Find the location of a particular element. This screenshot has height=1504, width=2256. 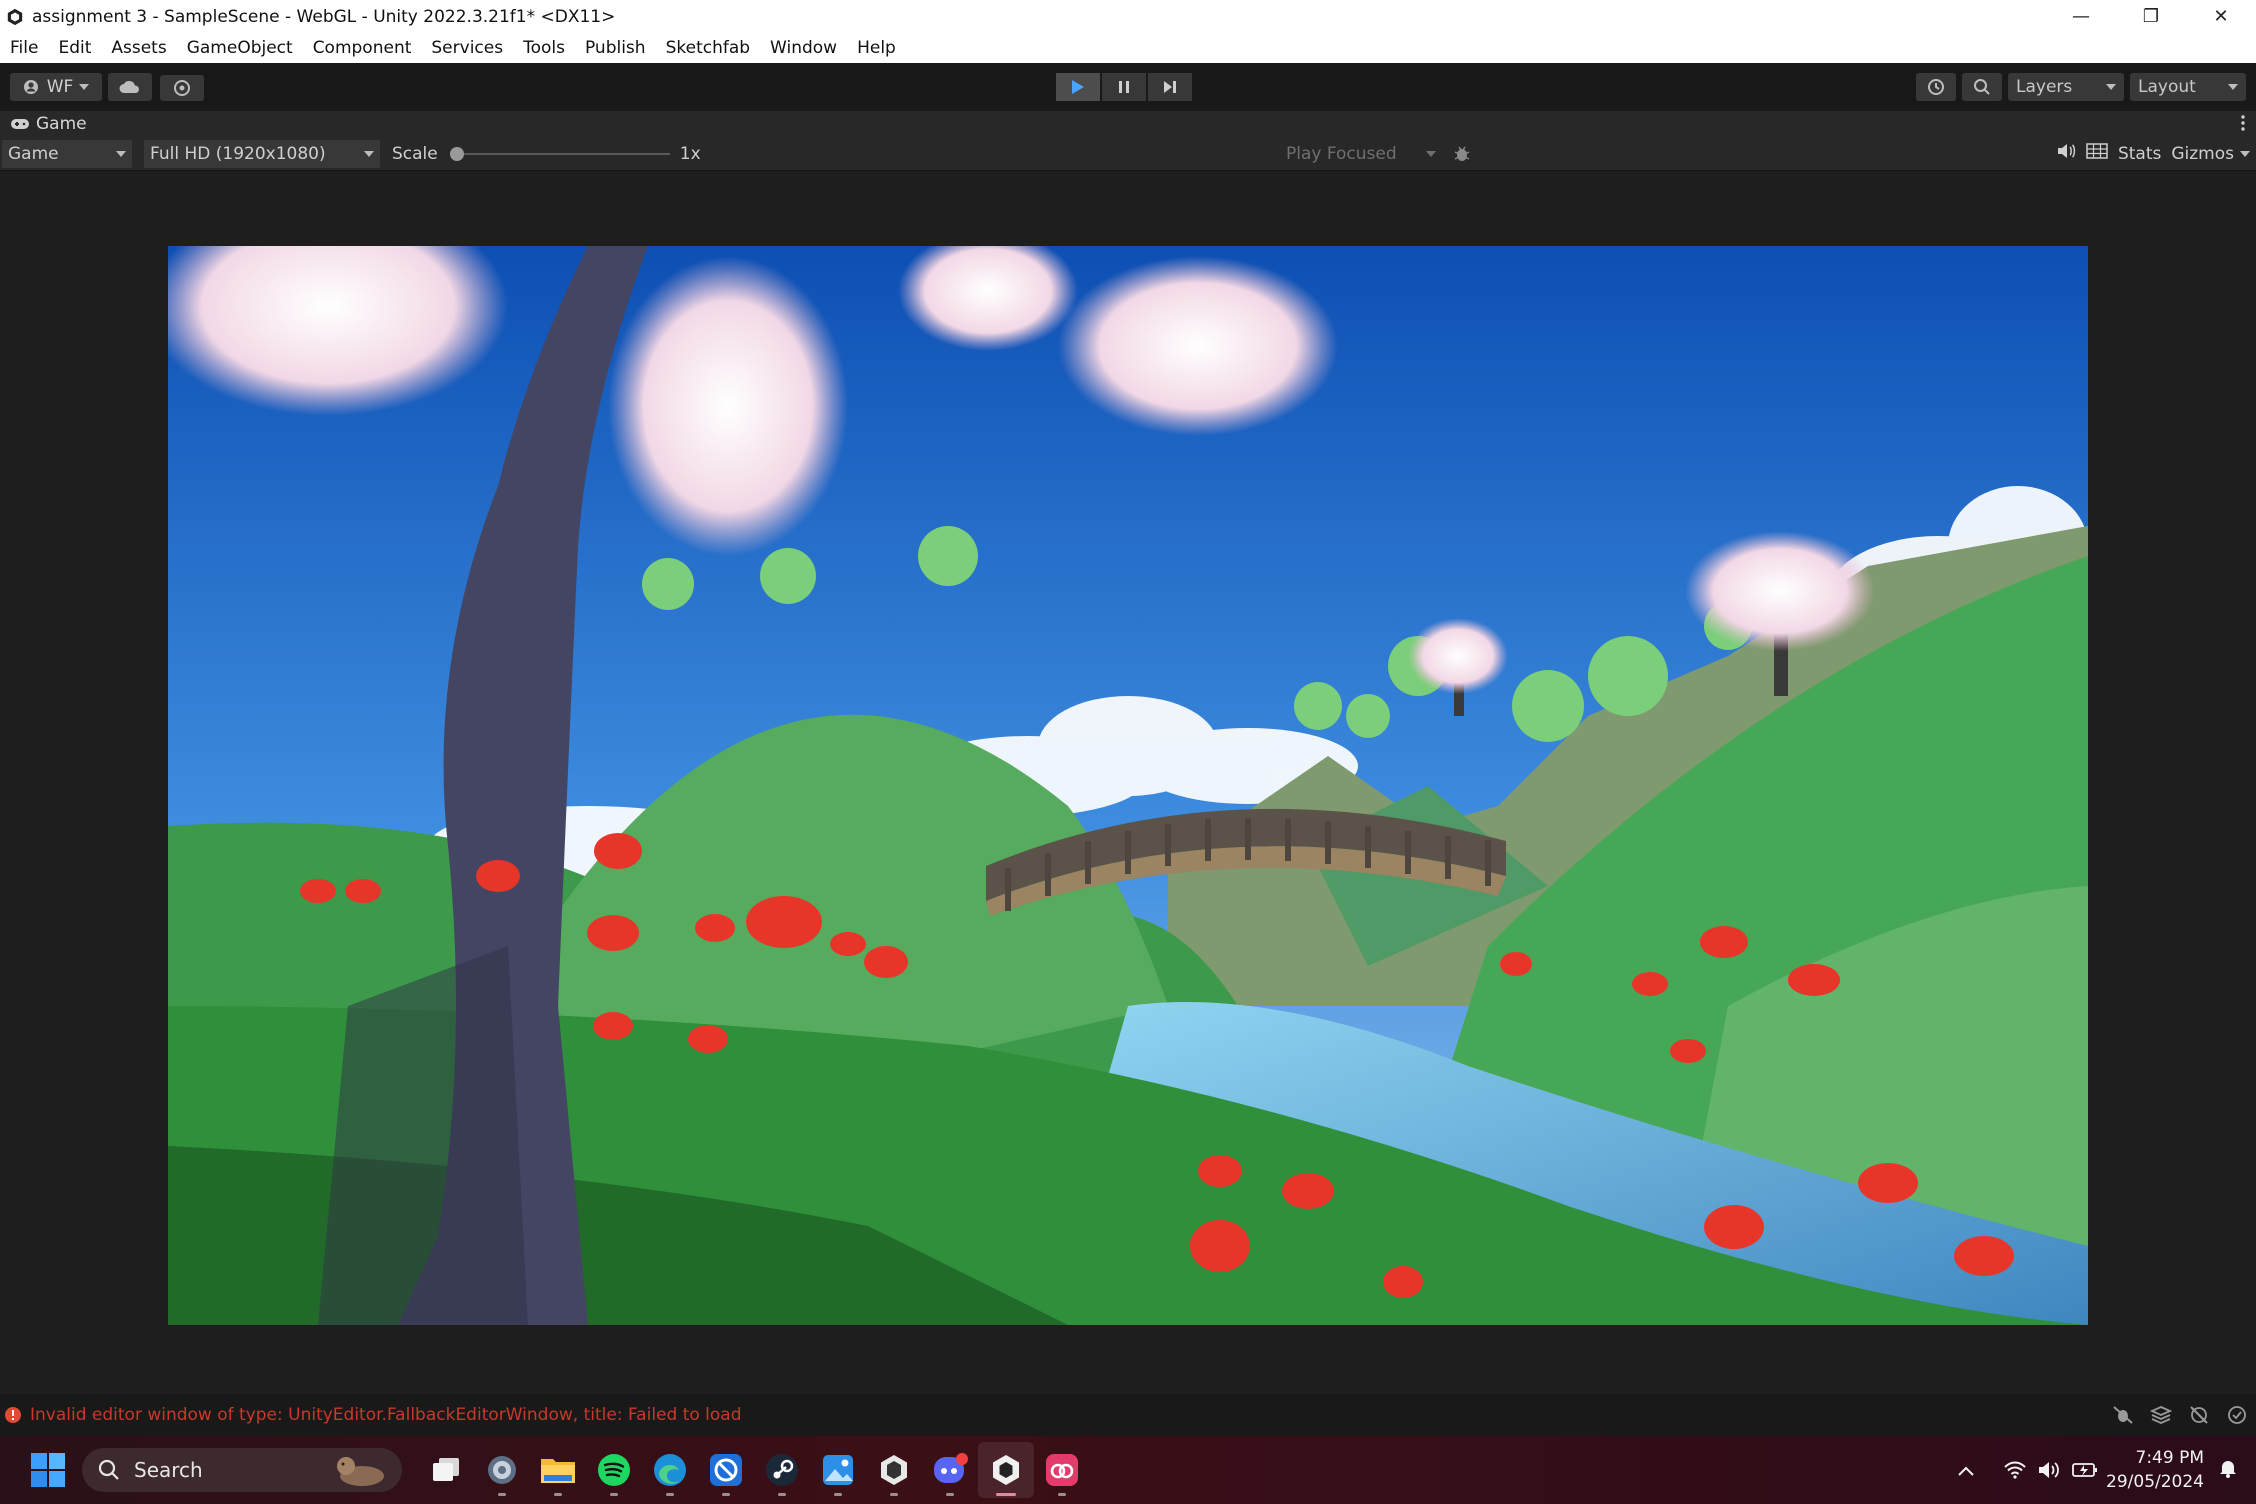

resolution-select: Full HD (1920x1080) is located at coordinates (262, 153).